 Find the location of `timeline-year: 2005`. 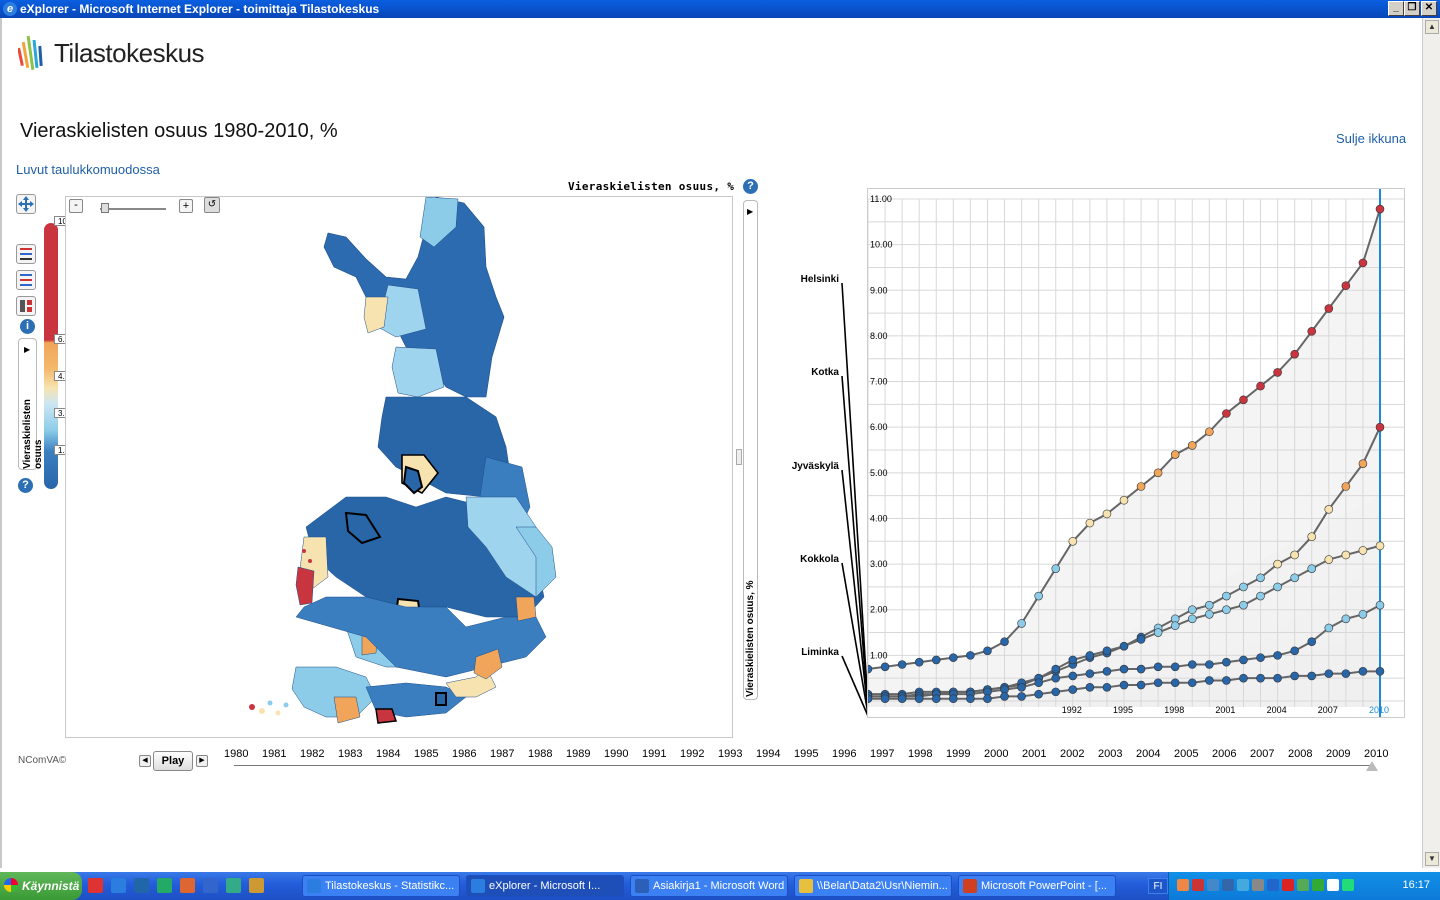

timeline-year: 2005 is located at coordinates (1186, 754).